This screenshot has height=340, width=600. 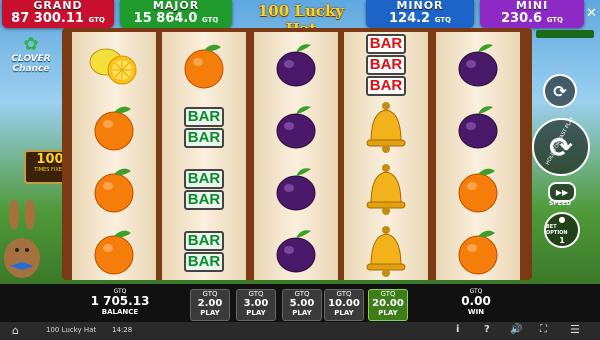 What do you see at coordinates (457, 329) in the screenshot?
I see `info-icon: i` at bounding box center [457, 329].